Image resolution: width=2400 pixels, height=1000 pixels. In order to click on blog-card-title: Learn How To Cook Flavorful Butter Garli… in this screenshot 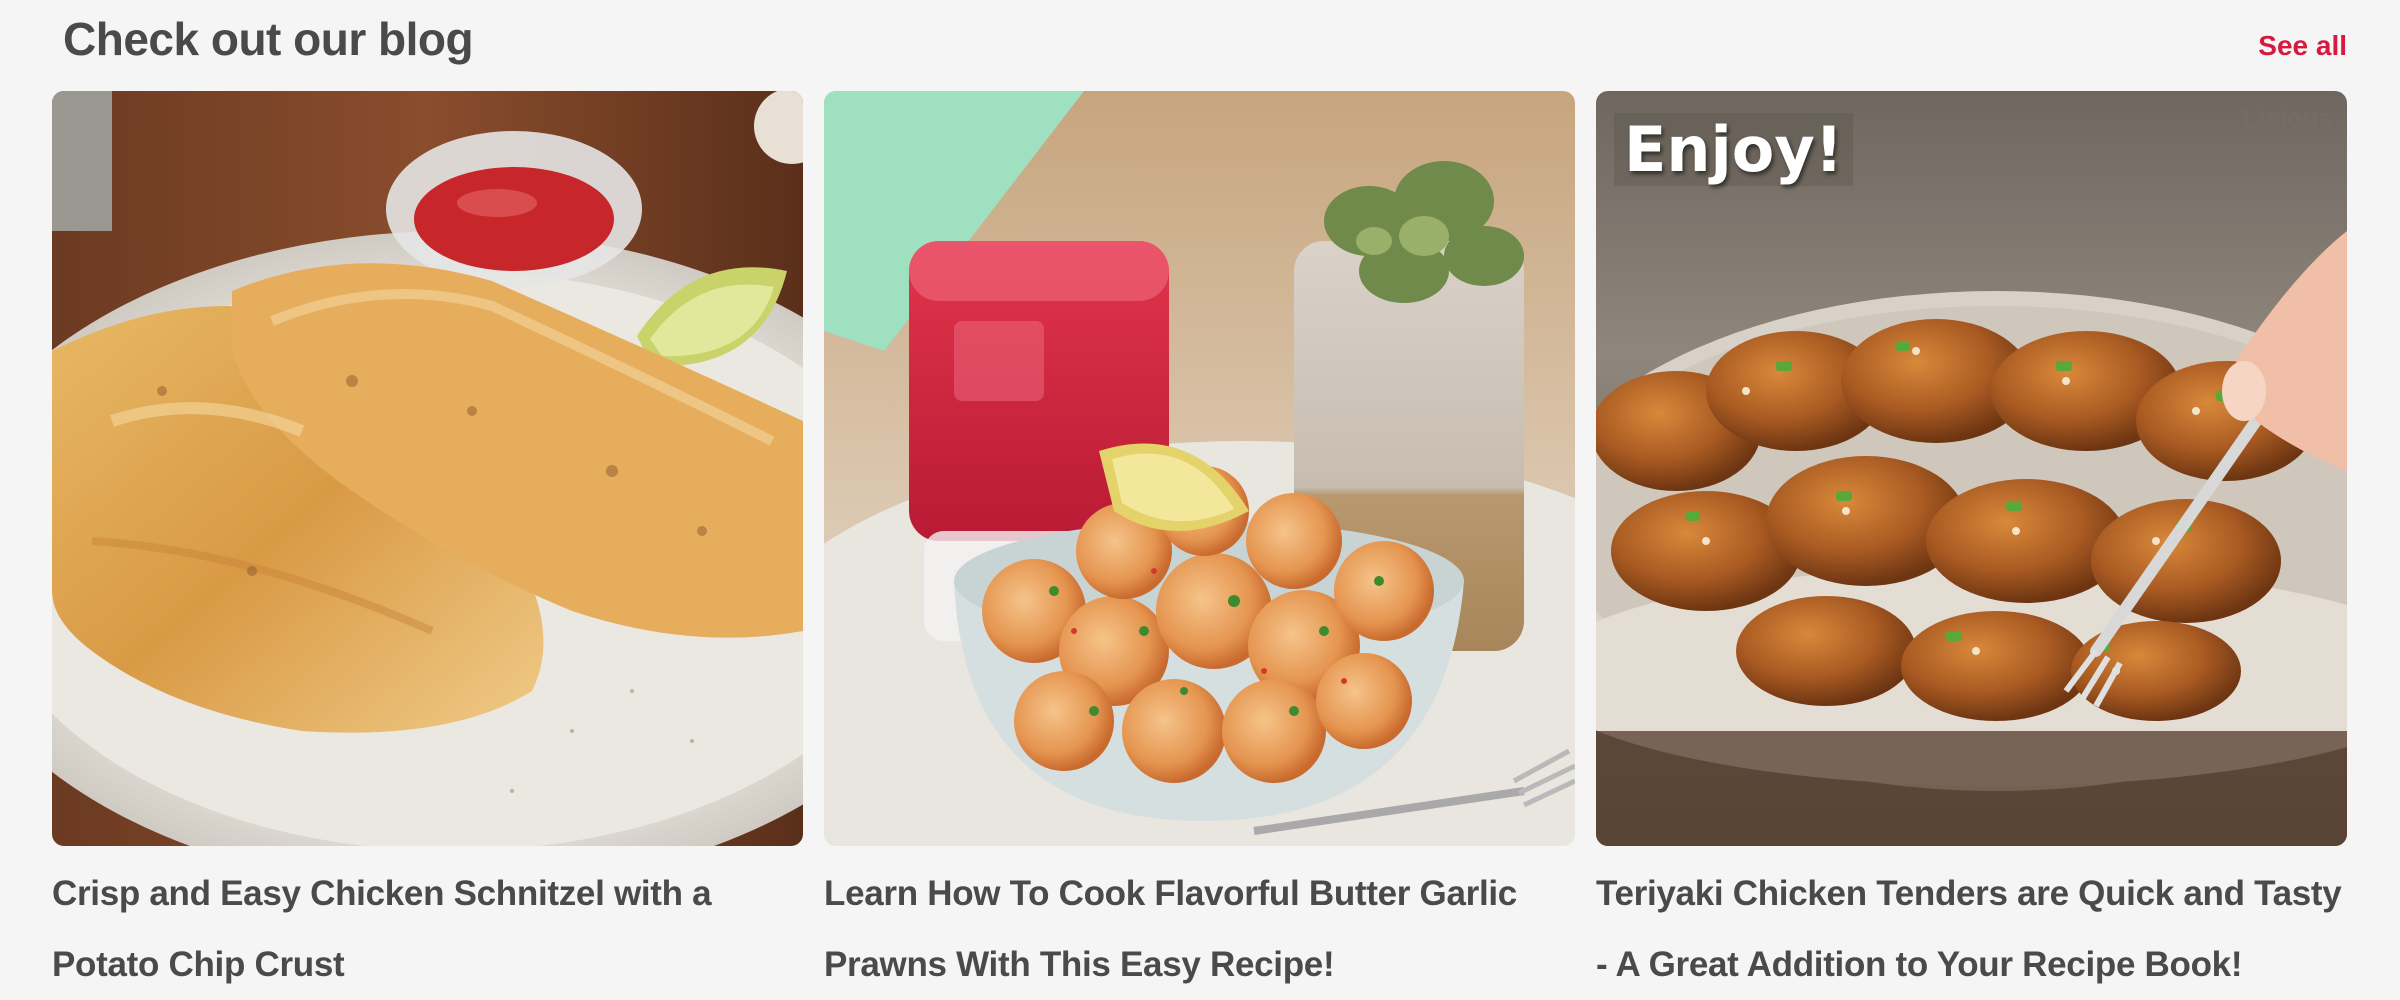, I will do `click(1199, 929)`.